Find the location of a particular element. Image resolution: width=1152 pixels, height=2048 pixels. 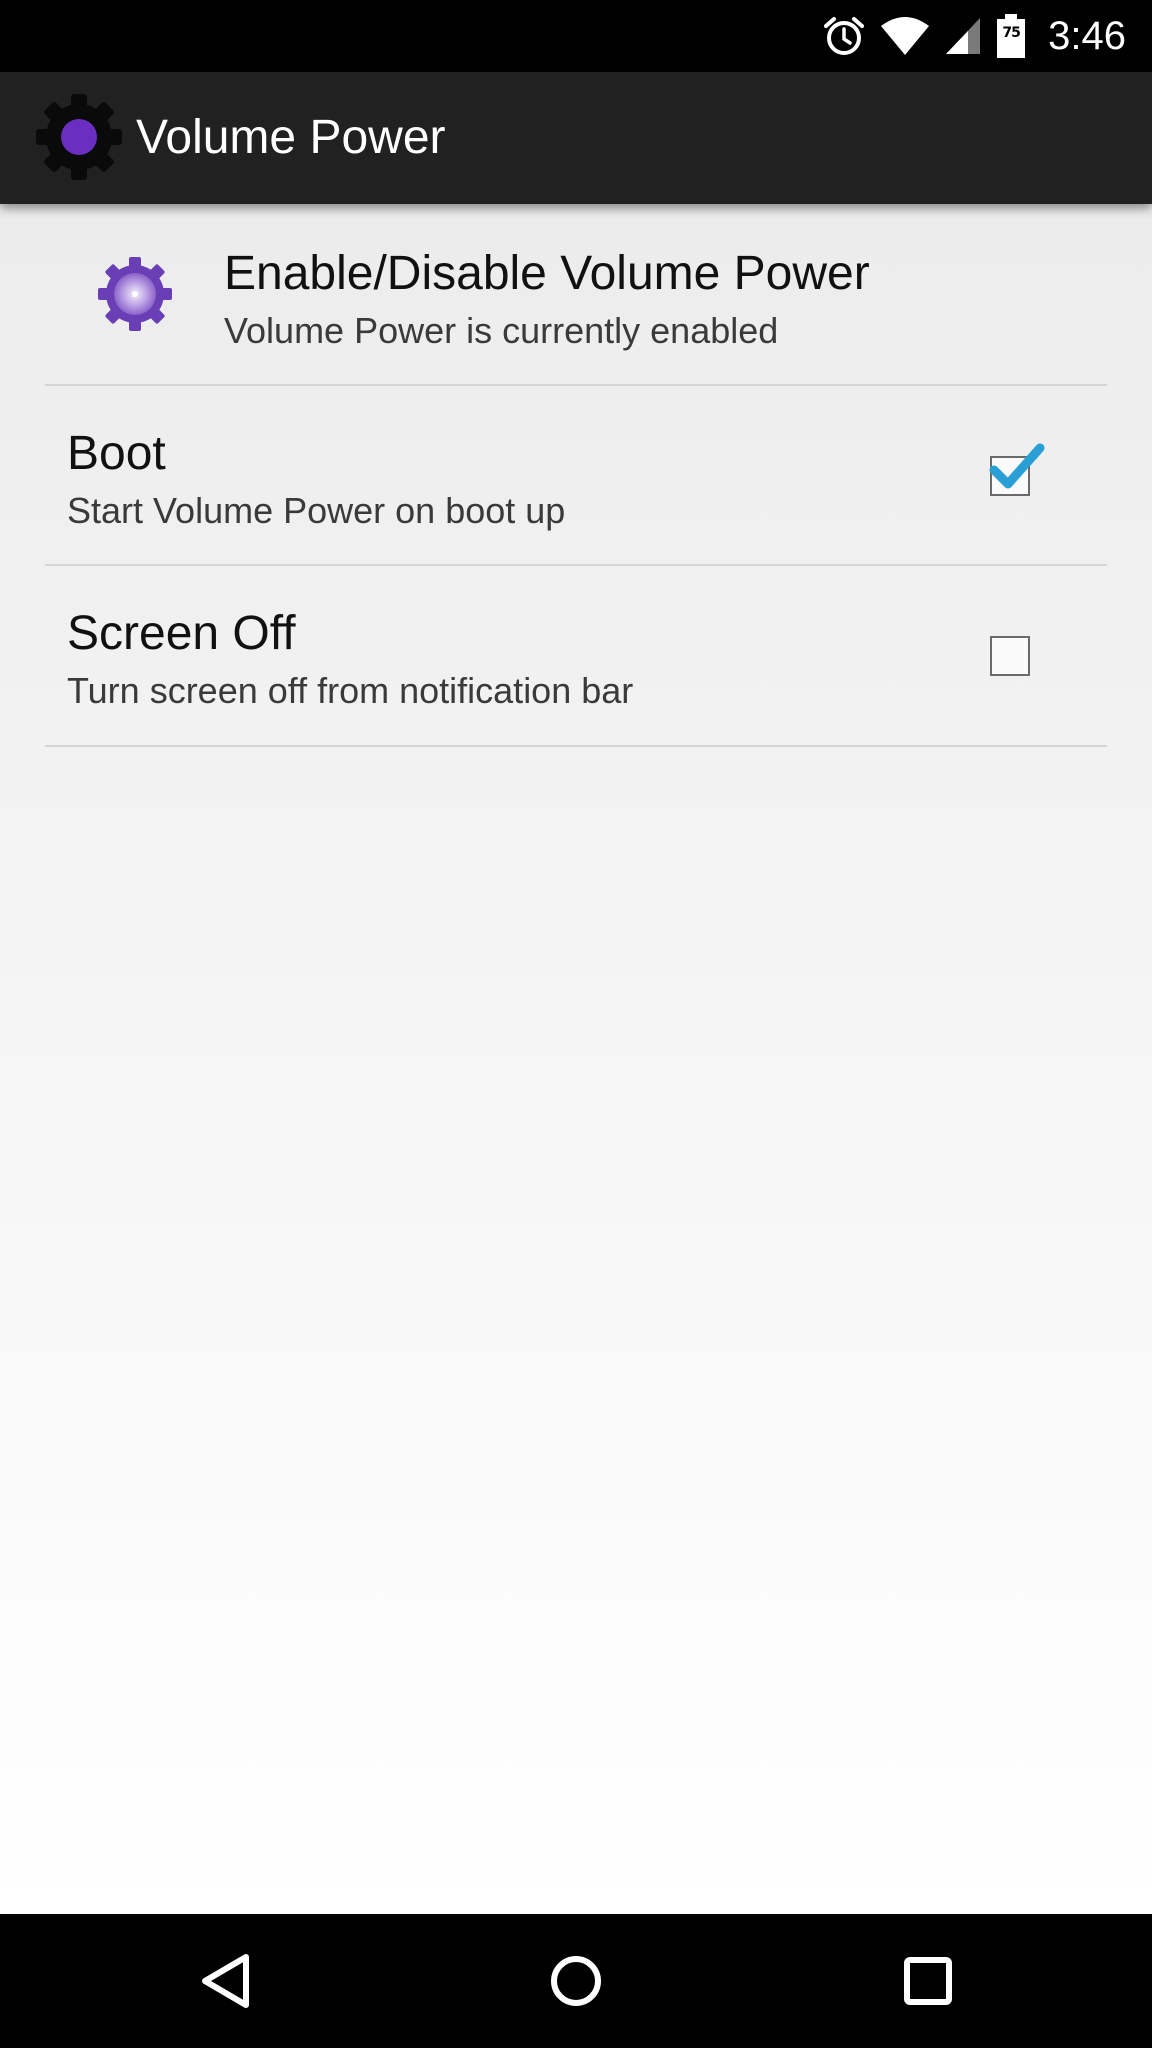

home-button is located at coordinates (576, 1981).